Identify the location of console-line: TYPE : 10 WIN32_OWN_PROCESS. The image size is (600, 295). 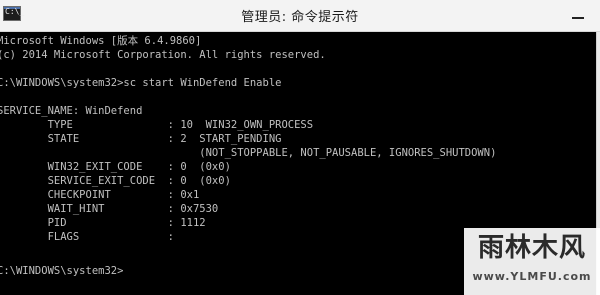
(157, 125).